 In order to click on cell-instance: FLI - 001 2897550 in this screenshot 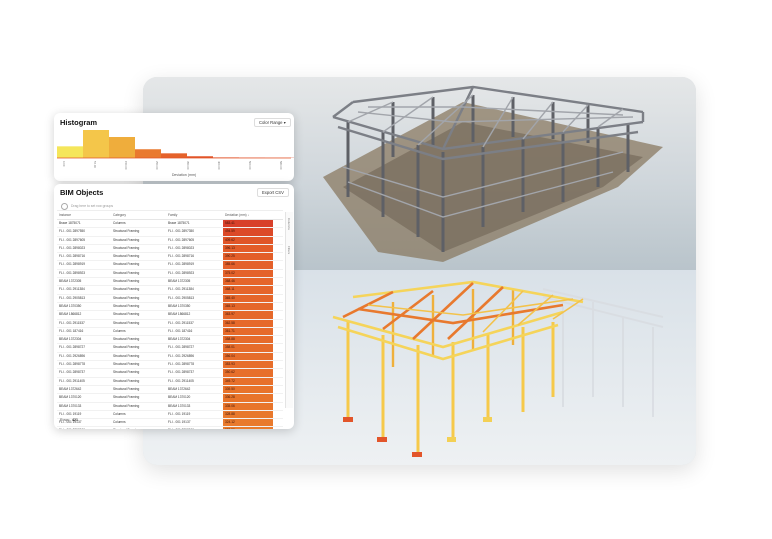, I will do `click(72, 231)`.